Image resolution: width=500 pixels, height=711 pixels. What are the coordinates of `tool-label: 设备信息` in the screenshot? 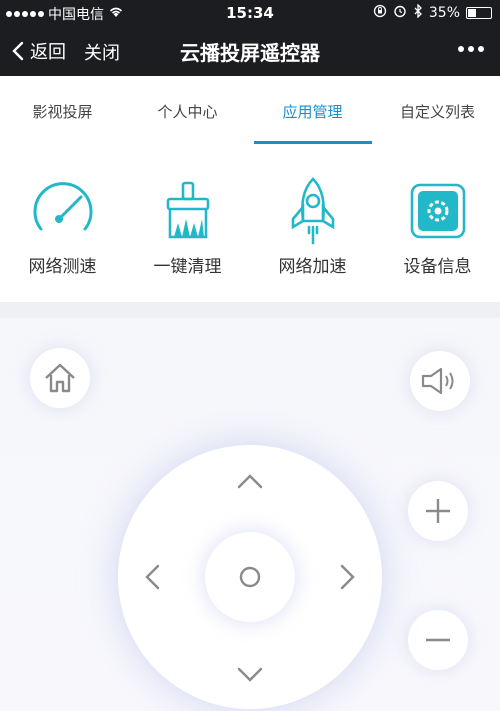 It's located at (437, 267).